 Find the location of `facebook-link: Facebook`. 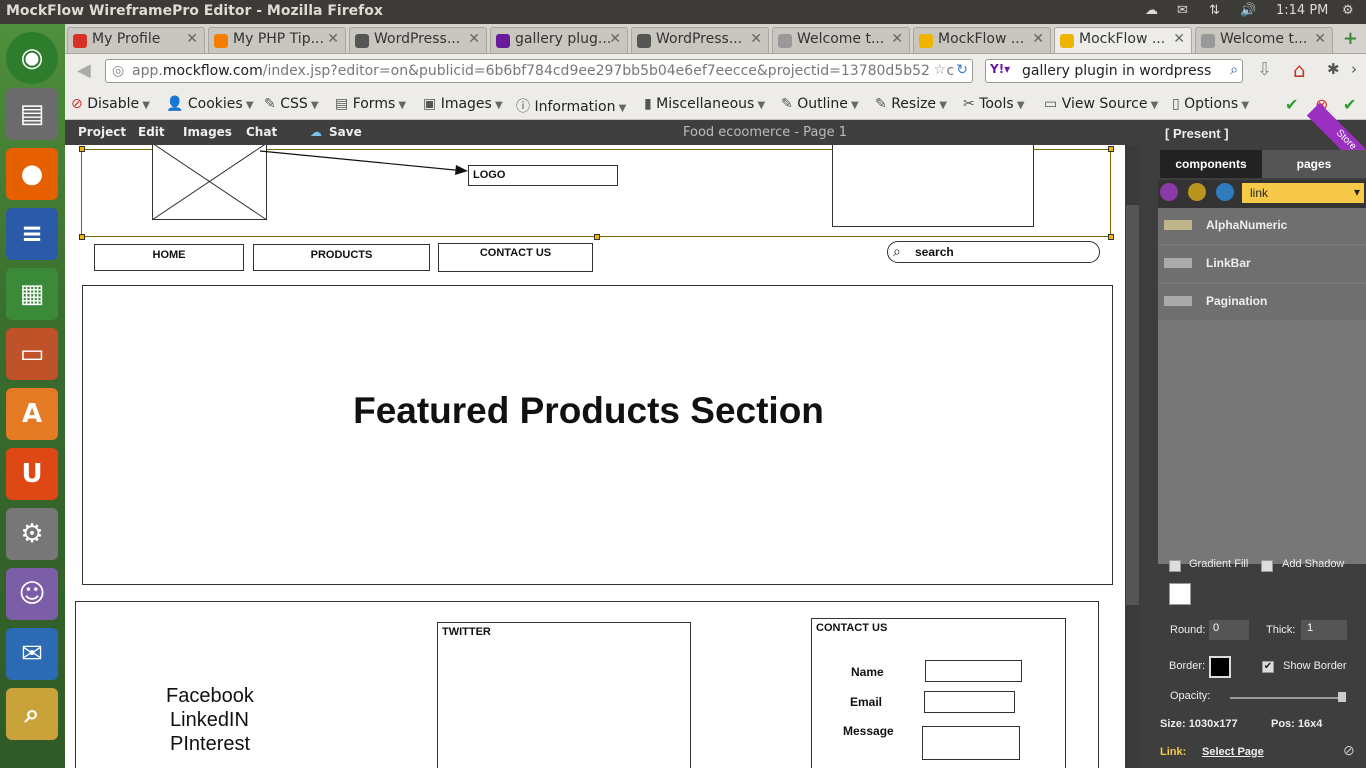

facebook-link: Facebook is located at coordinates (210, 696).